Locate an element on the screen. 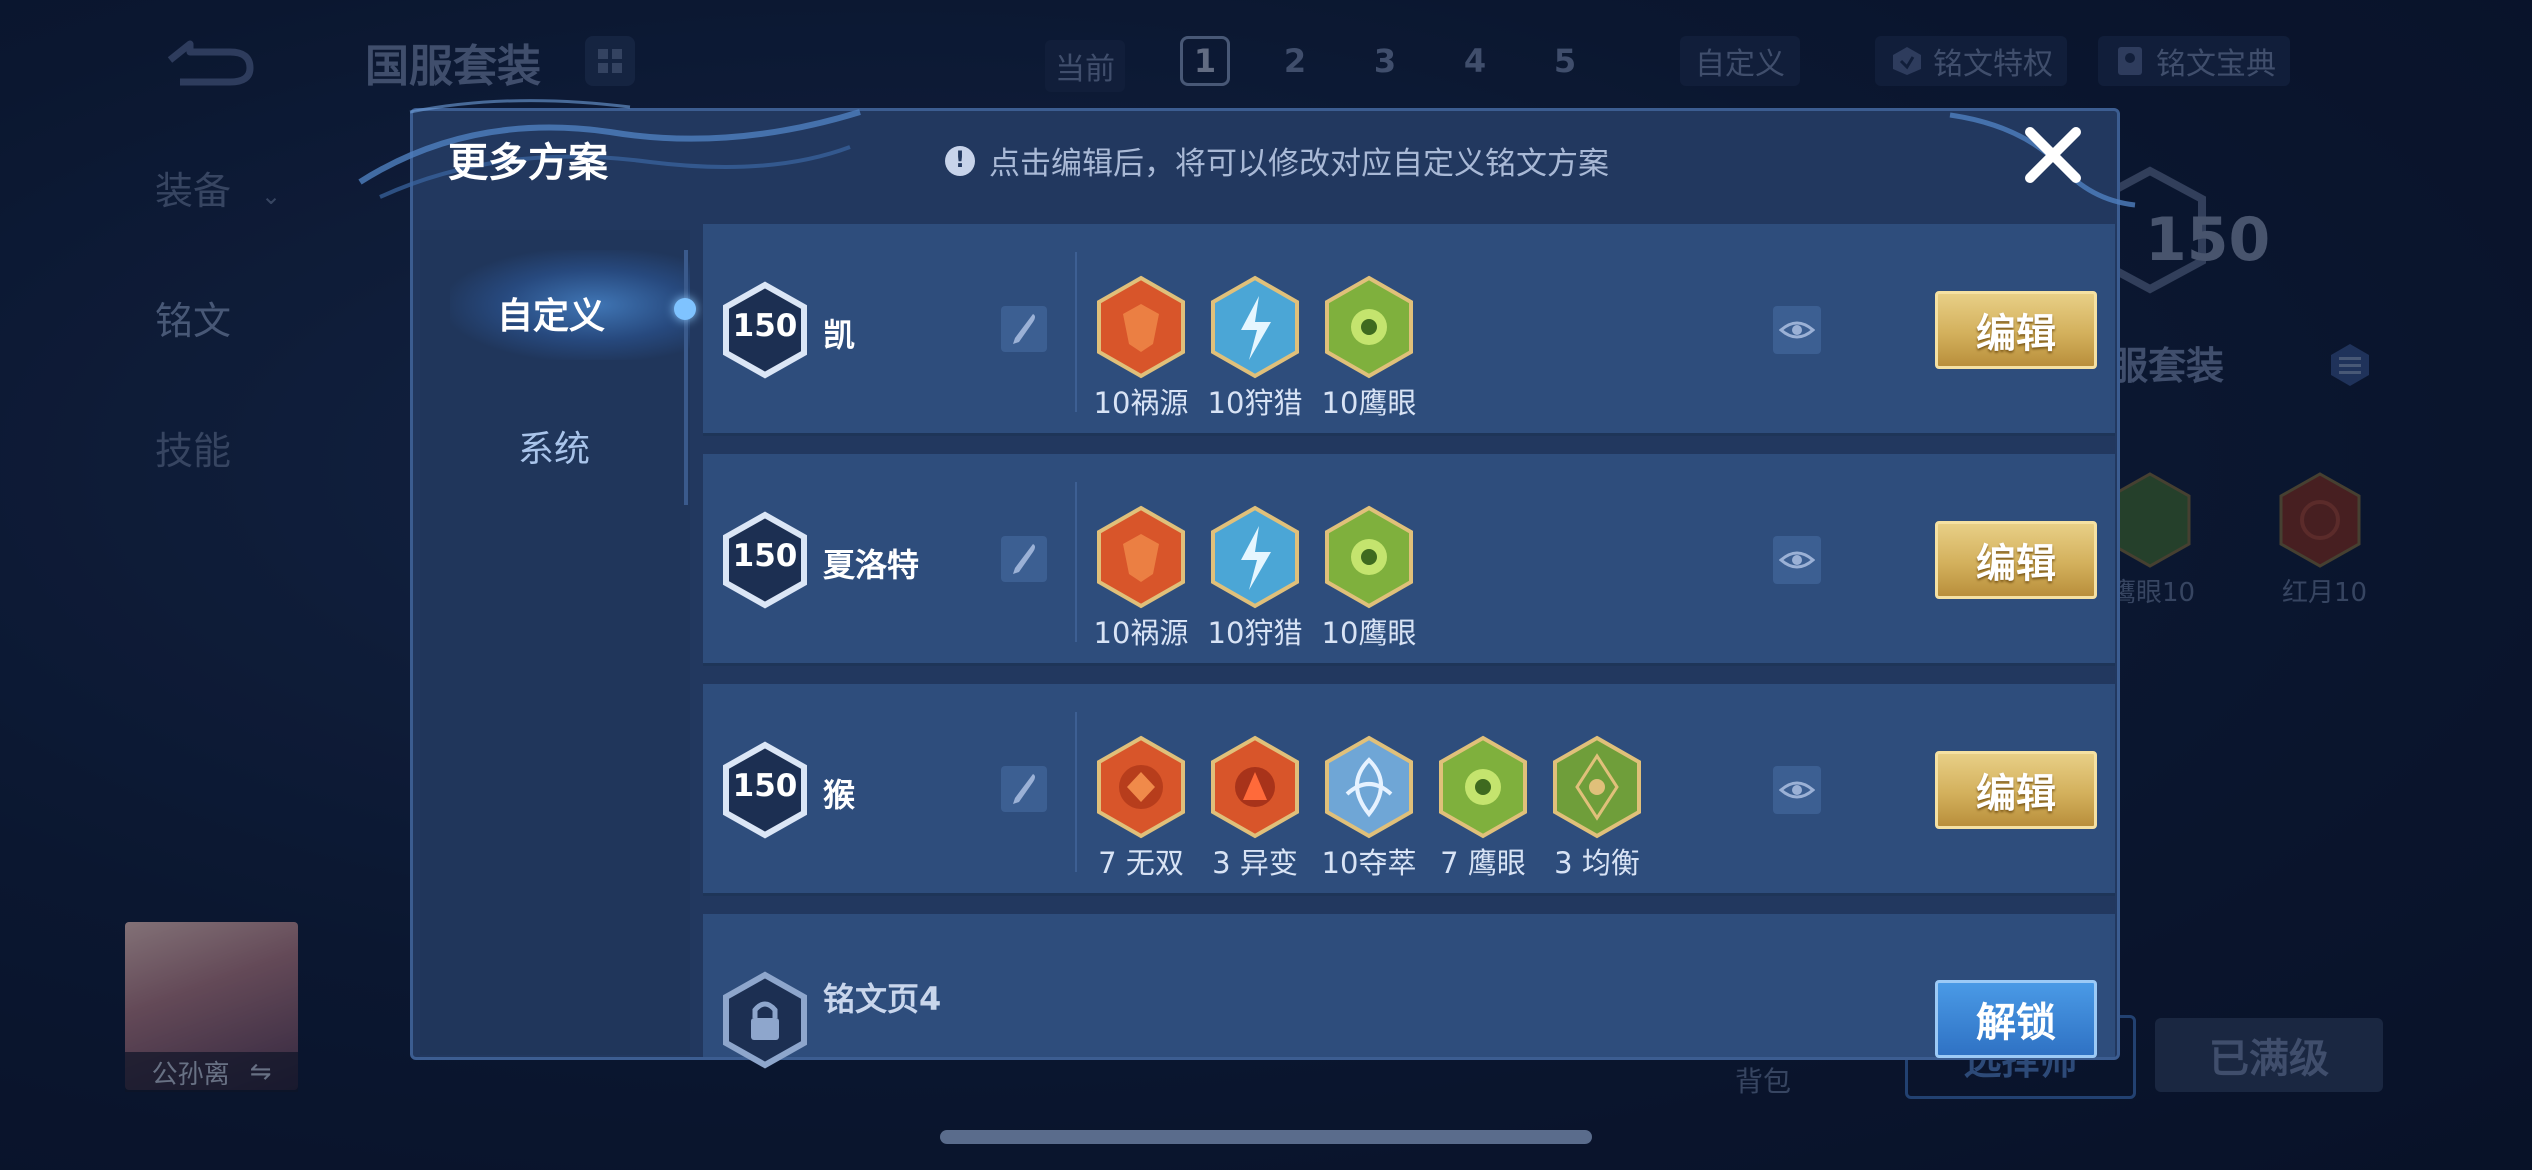  rune-label: 7 无双 is located at coordinates (1141, 863).